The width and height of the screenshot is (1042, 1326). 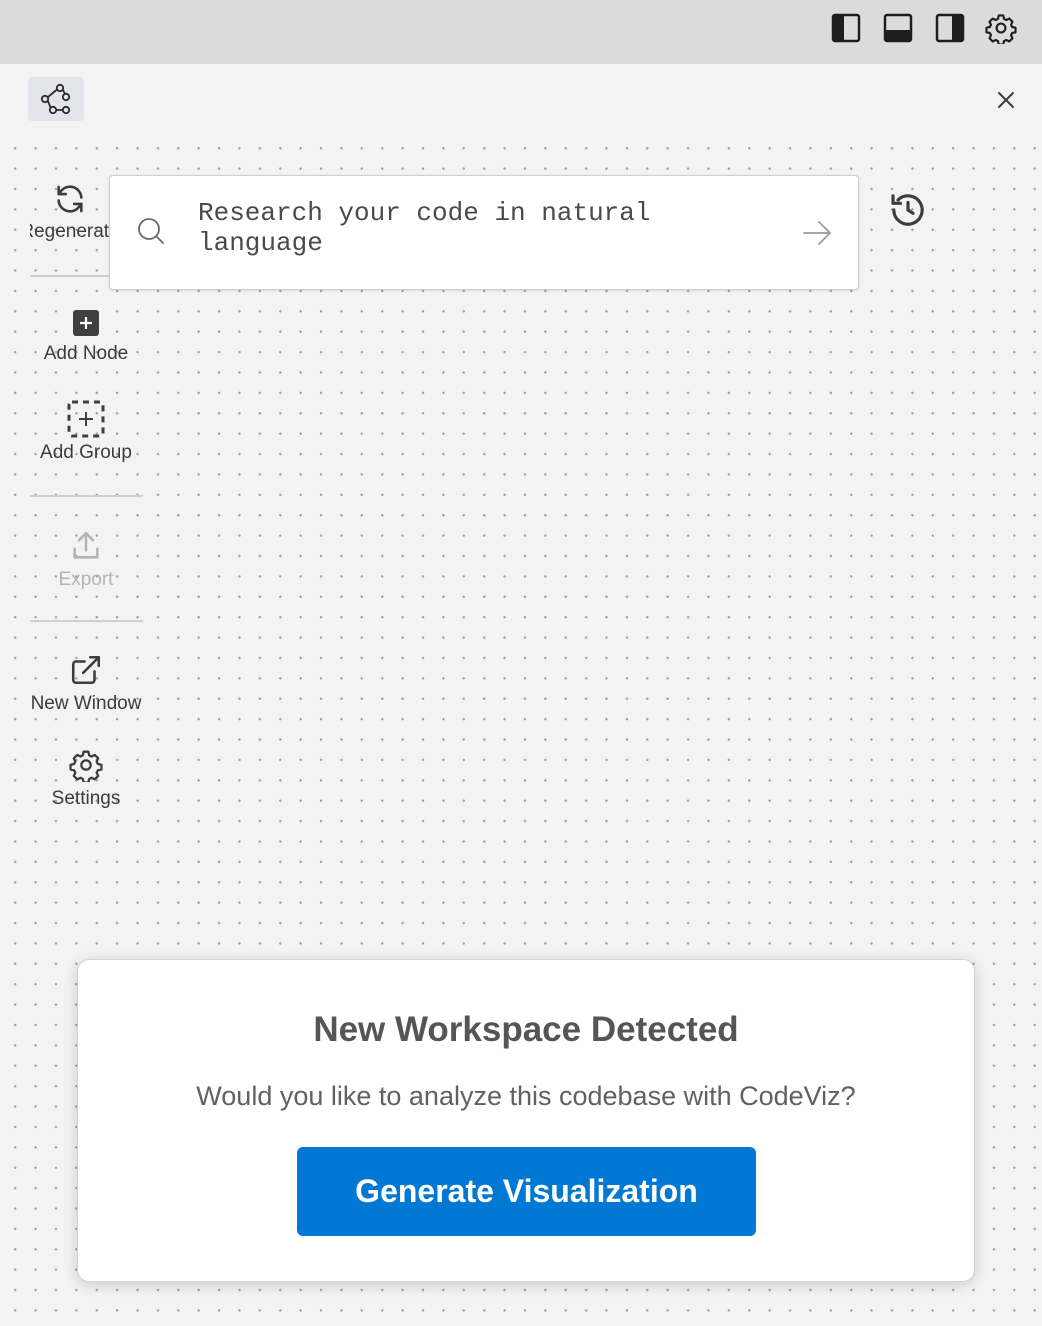 What do you see at coordinates (151, 231) in the screenshot?
I see `search-icon` at bounding box center [151, 231].